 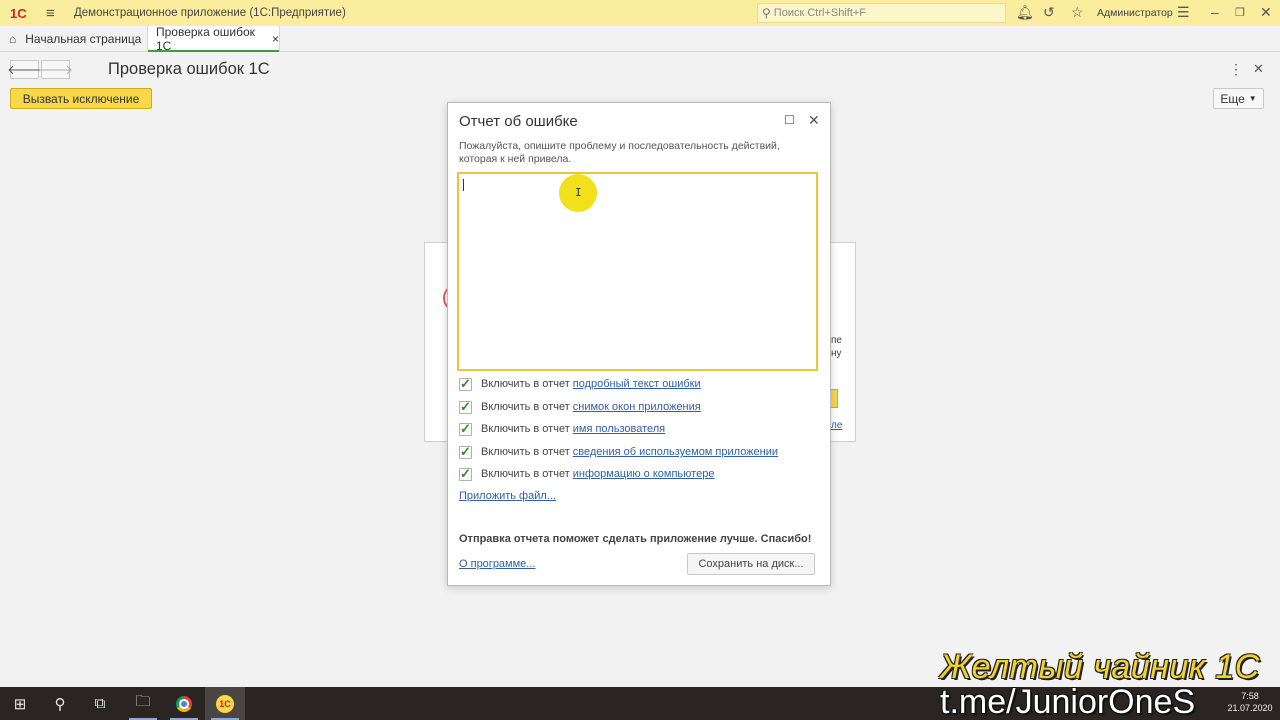 I want to click on watermark-url: t.me/JuniorOneS, so click(x=1068, y=701).